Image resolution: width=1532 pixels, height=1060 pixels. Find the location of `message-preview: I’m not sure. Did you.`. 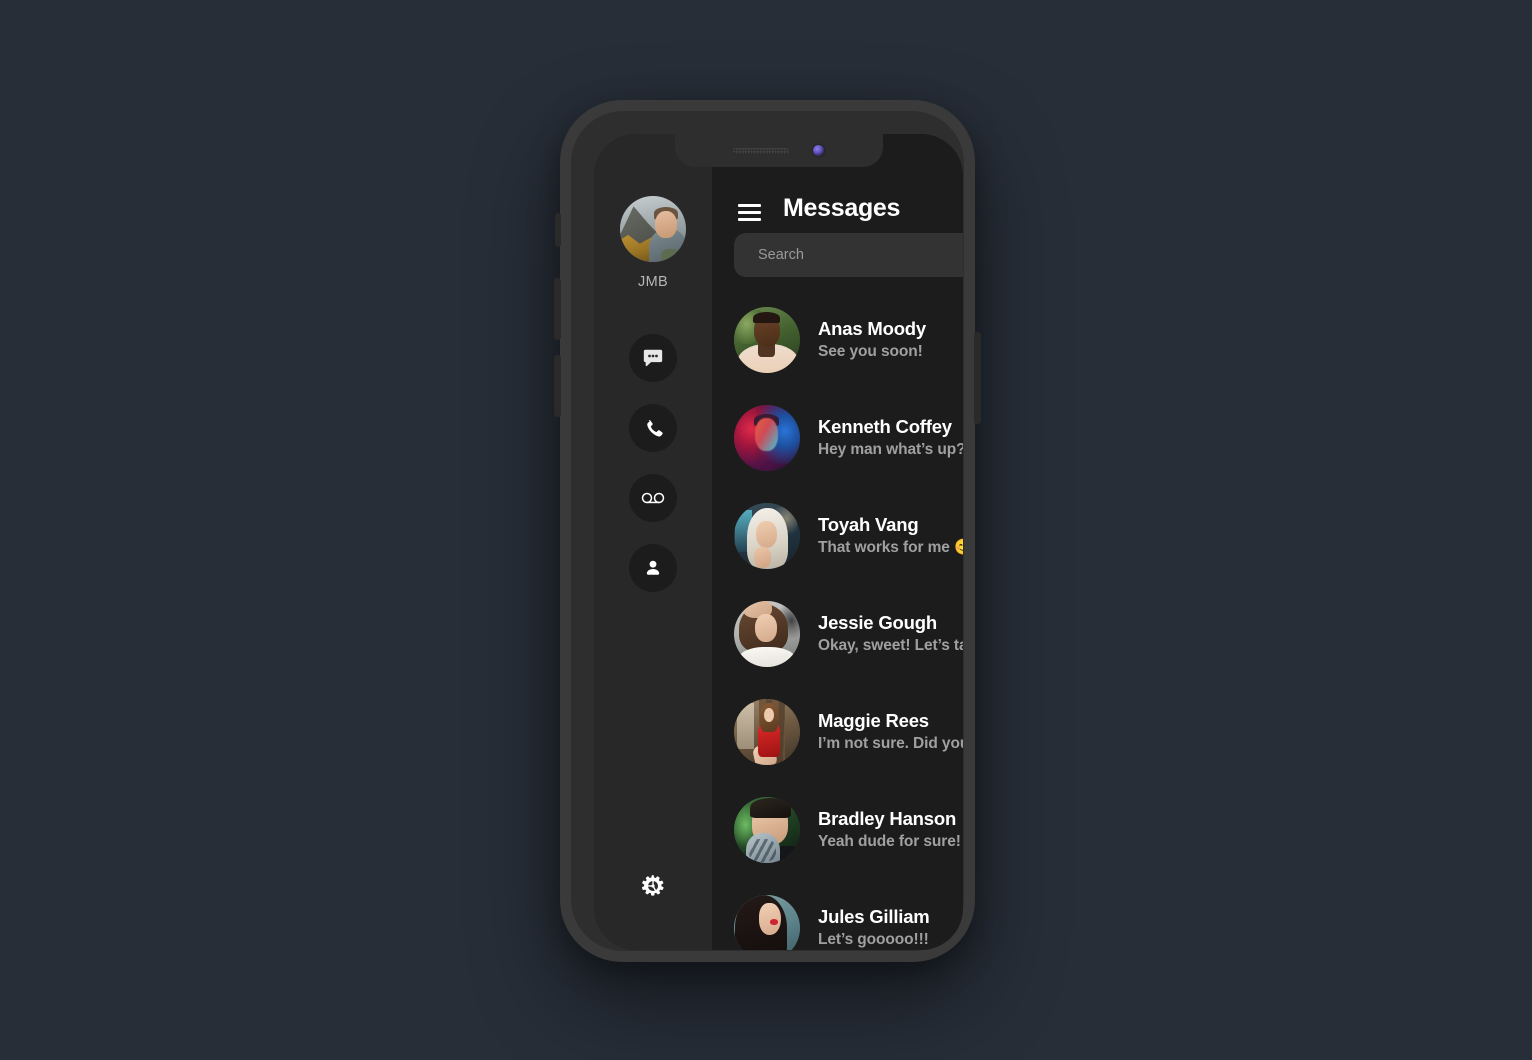

message-preview: I’m not sure. Did you. is located at coordinates (890, 743).